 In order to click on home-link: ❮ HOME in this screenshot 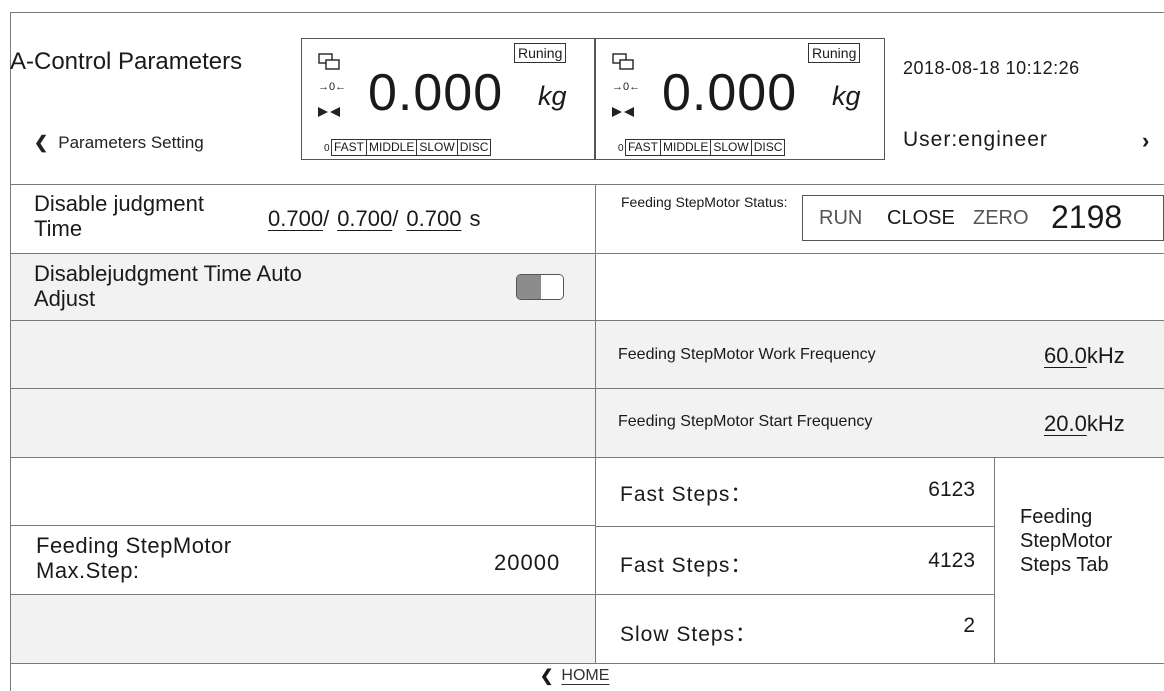, I will do `click(574, 676)`.